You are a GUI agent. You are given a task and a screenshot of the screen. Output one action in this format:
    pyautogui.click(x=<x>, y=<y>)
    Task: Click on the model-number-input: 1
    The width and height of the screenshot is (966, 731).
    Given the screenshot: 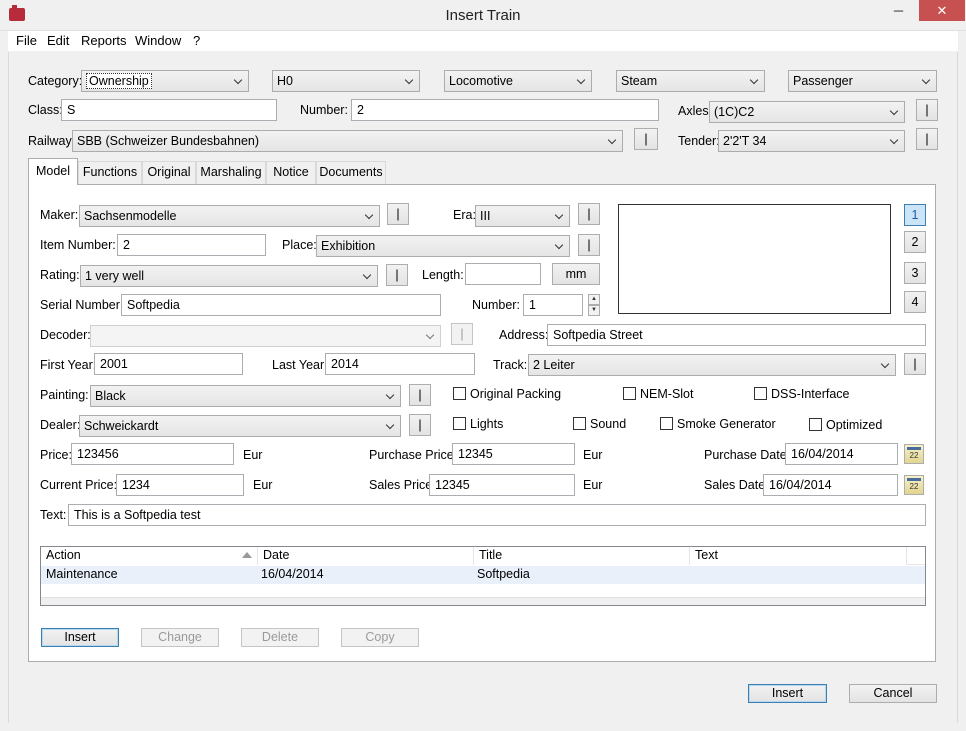 What is the action you would take?
    pyautogui.click(x=553, y=305)
    